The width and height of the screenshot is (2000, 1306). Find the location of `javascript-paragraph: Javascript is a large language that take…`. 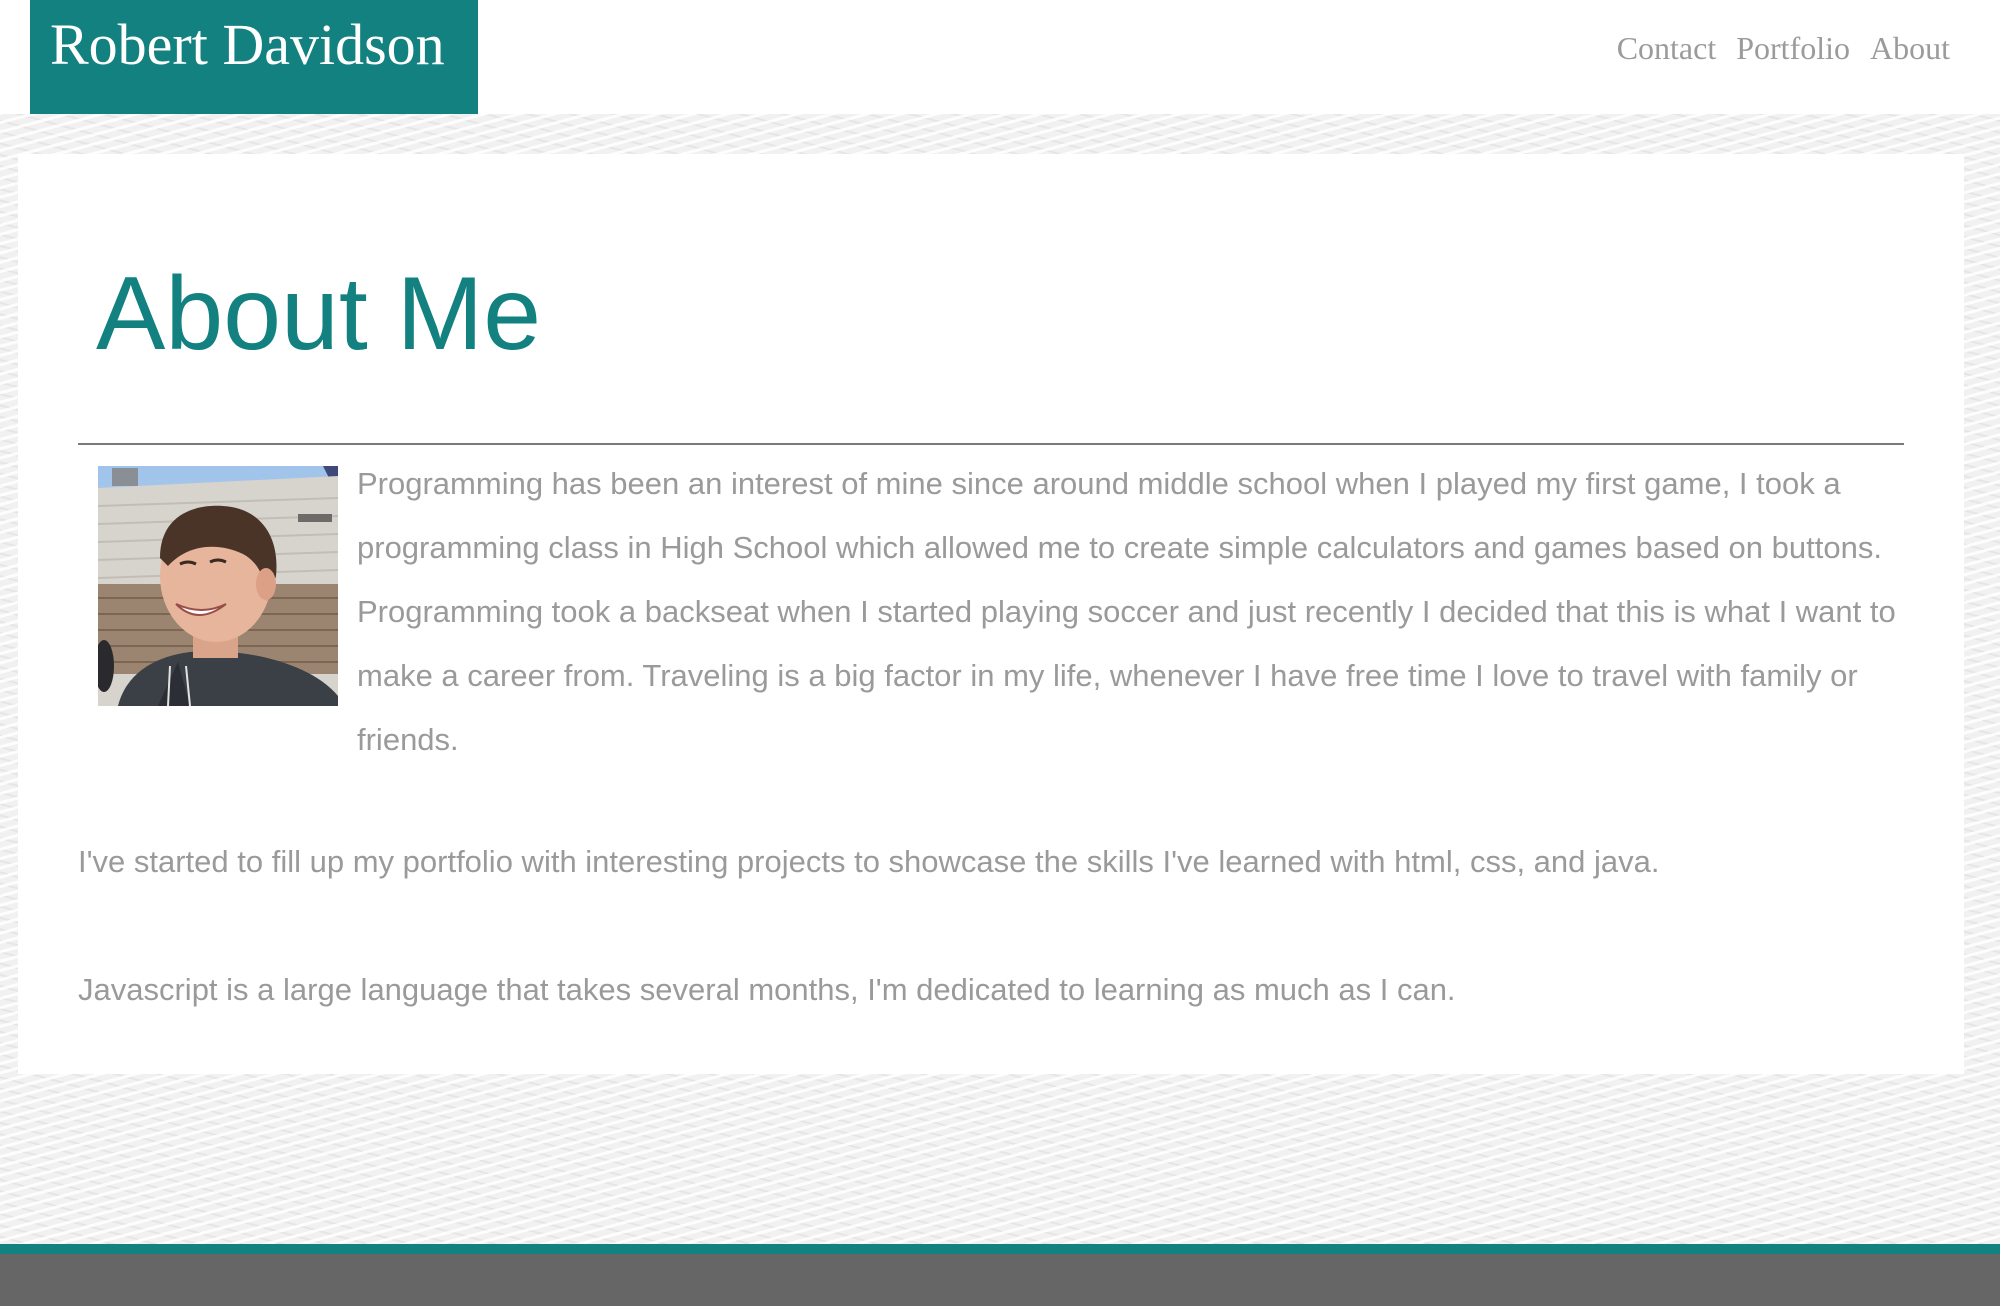

javascript-paragraph: Javascript is a large language that take… is located at coordinates (767, 989).